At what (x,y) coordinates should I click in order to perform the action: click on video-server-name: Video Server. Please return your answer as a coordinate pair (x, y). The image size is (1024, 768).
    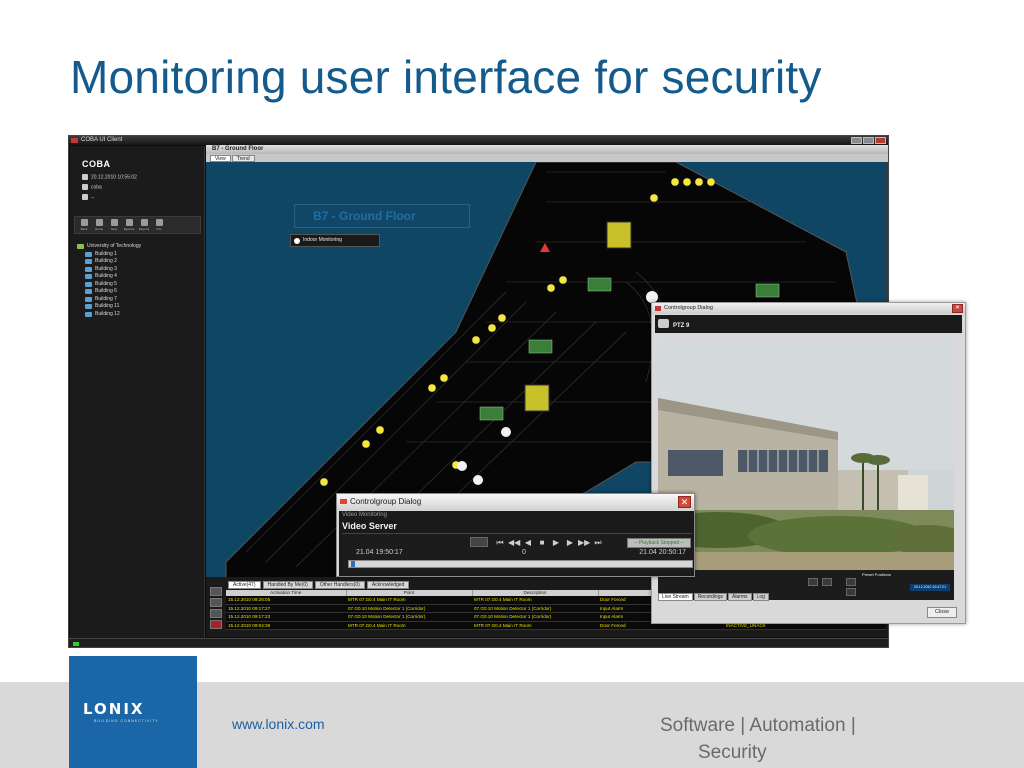
    Looking at the image, I should click on (369, 526).